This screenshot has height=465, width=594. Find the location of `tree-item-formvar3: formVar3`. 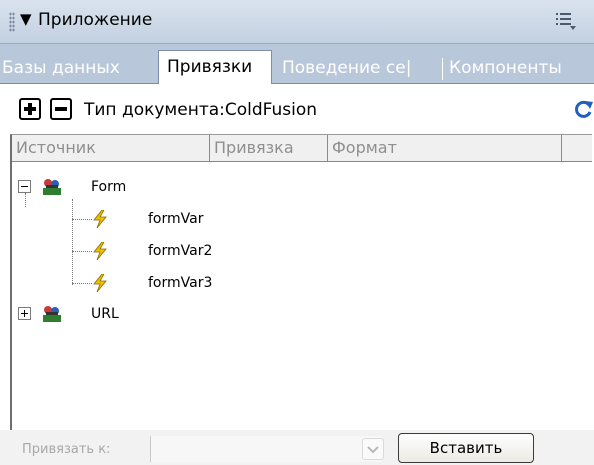

tree-item-formvar3: formVar3 is located at coordinates (180, 283).